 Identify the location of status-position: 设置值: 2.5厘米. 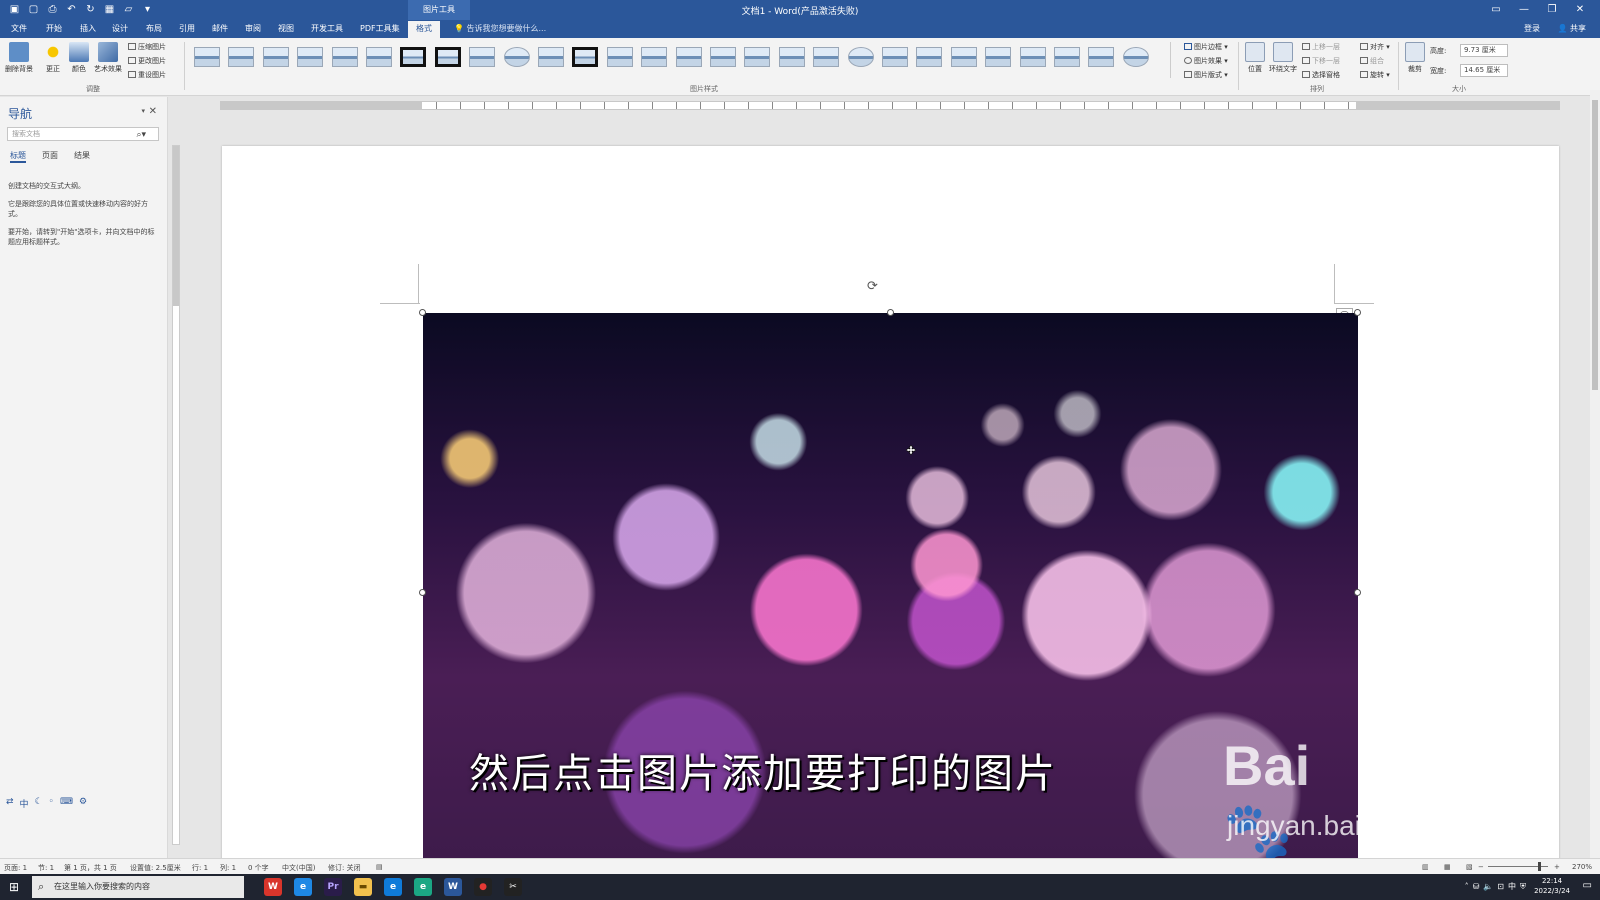
(155, 868).